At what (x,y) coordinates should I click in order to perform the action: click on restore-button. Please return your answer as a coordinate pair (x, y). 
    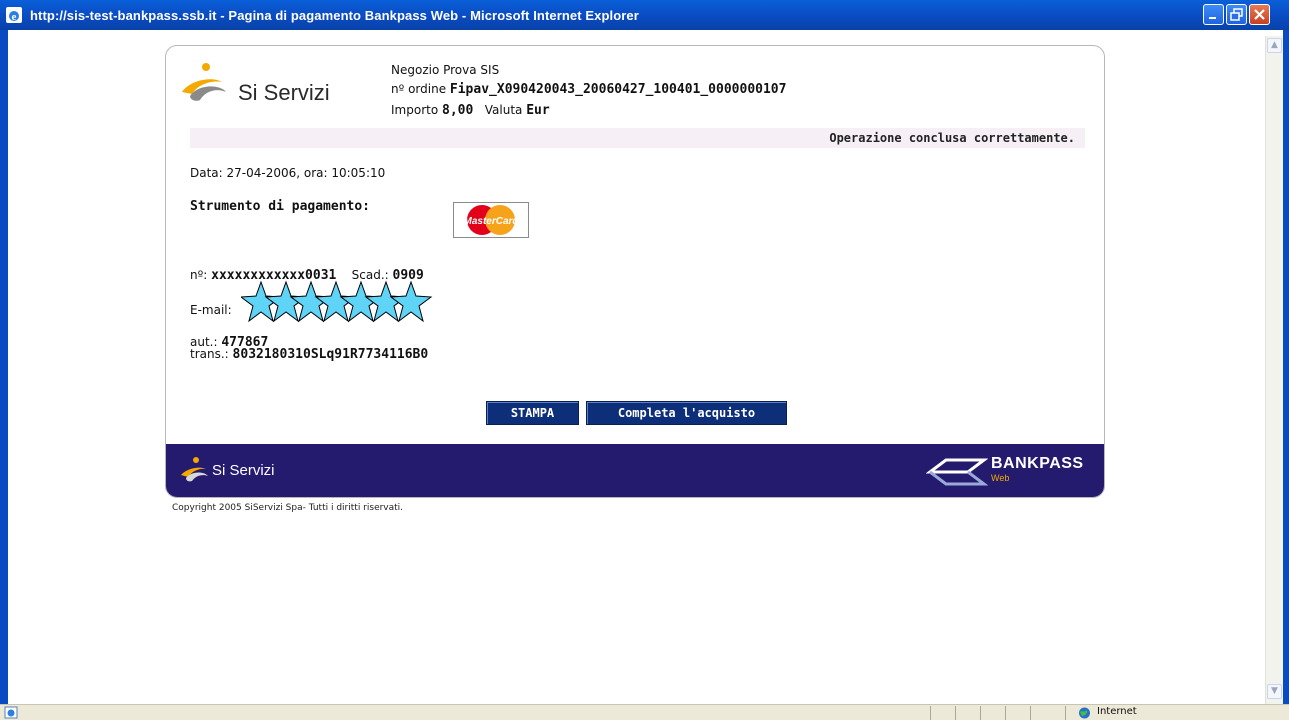
    Looking at the image, I should click on (1236, 14).